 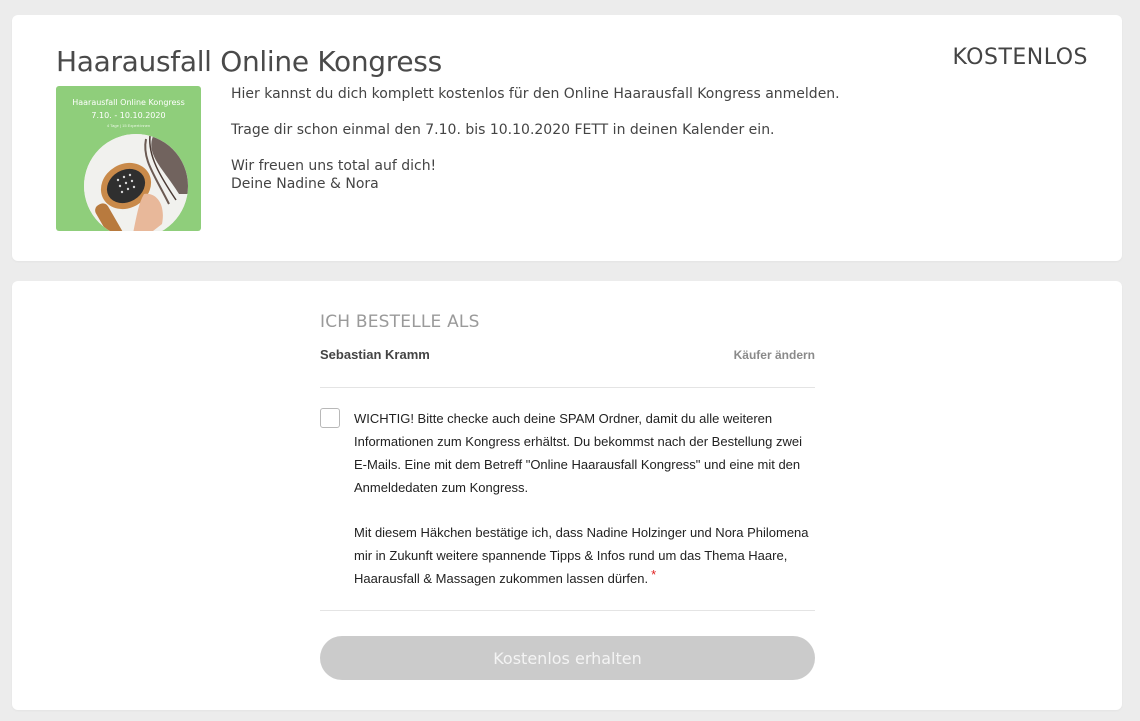 I want to click on submit-button: Kostenlos erhalten, so click(x=567, y=658).